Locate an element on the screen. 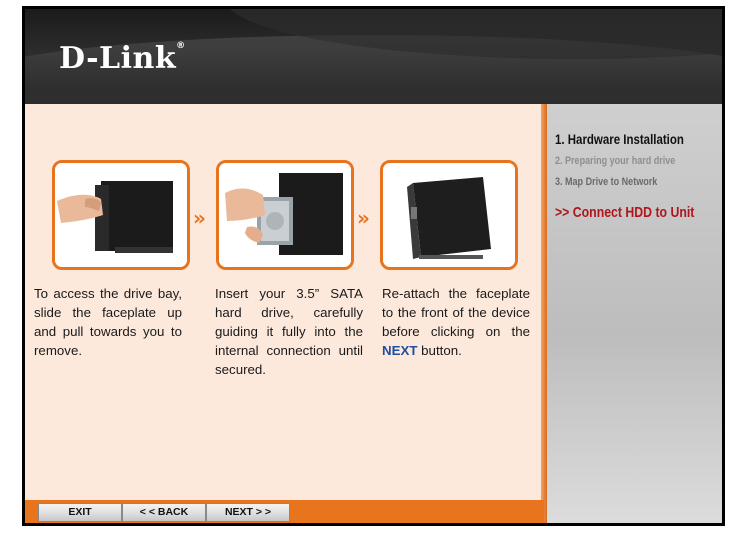 The width and height of the screenshot is (734, 533). sidebar-item-preparing-hard-drive: 2. Preparing your hard drive is located at coordinates (615, 161).